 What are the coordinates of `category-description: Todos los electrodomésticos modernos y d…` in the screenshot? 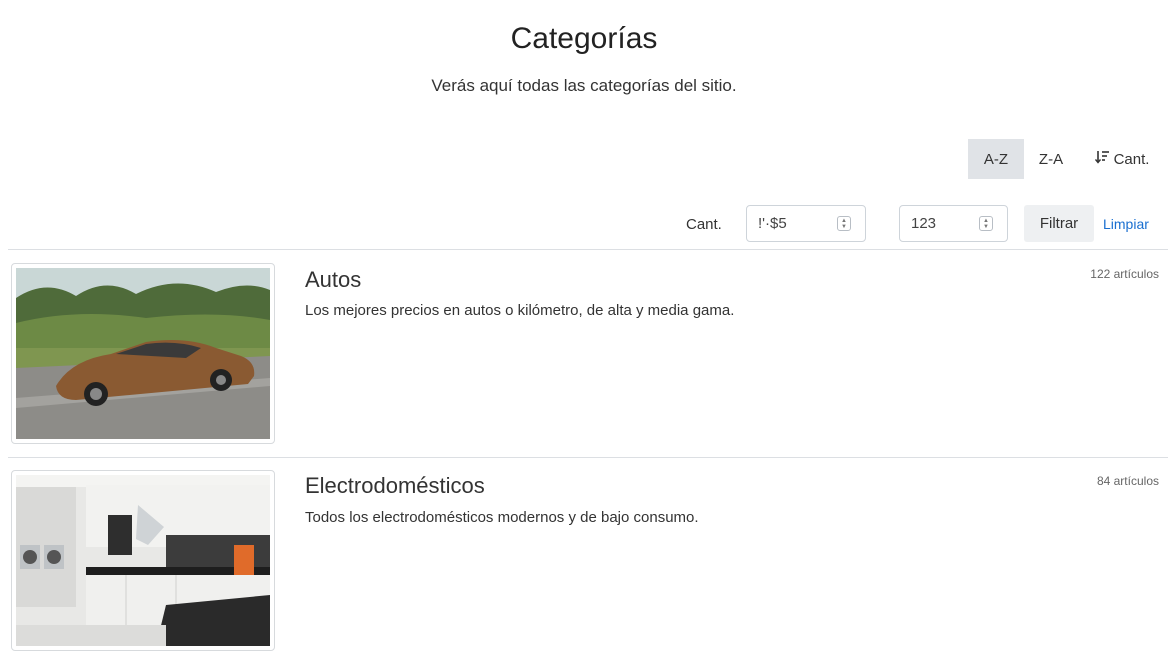 It's located at (502, 517).